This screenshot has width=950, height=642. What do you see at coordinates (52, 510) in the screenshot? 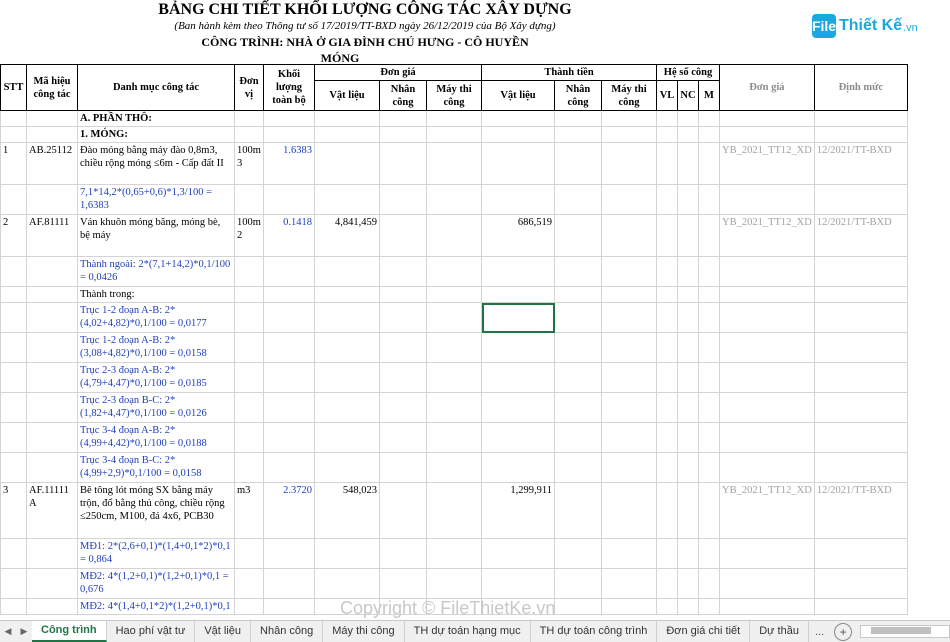
I see `cell-code: AF.11111 A` at bounding box center [52, 510].